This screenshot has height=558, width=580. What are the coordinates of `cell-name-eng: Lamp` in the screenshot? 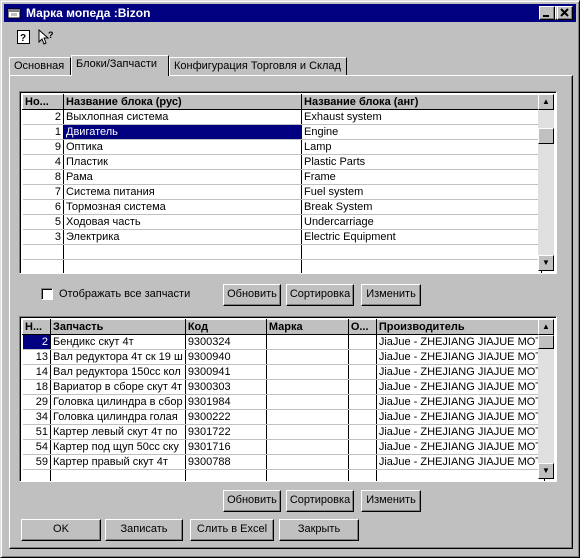 It's located at (421, 147).